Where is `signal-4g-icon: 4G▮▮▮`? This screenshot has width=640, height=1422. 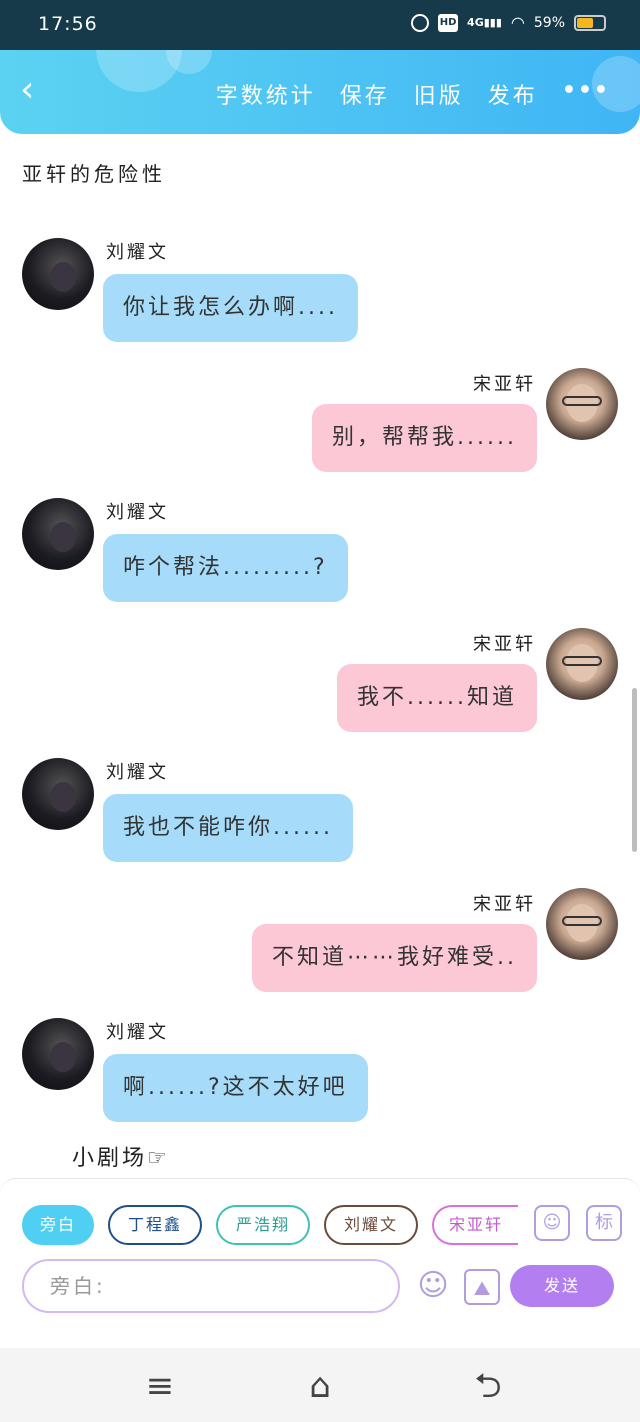 signal-4g-icon: 4G▮▮▮ is located at coordinates (484, 22).